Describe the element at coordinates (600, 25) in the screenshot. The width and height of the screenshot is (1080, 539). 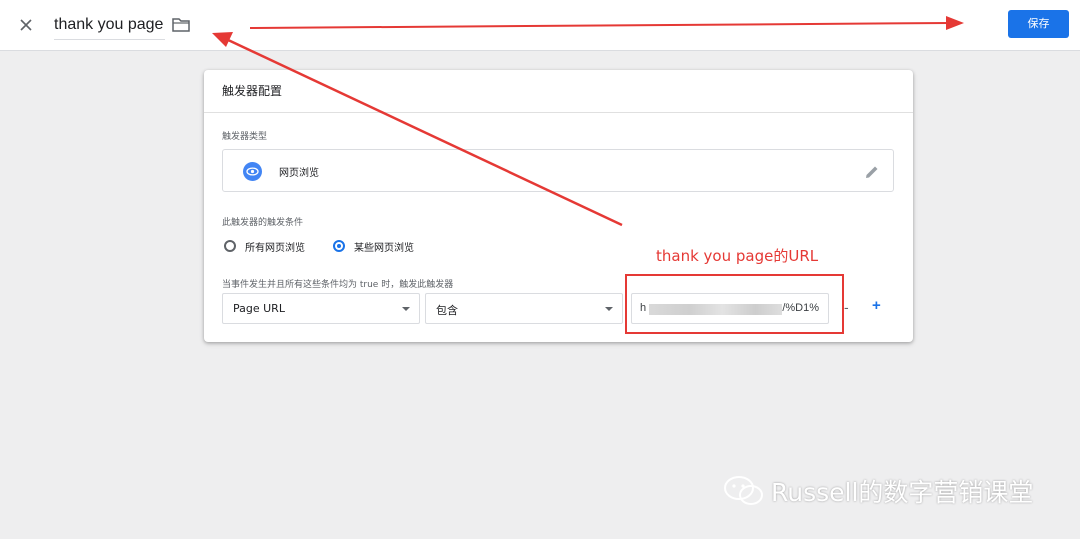
I see `annotation-arrow-to-save` at that location.